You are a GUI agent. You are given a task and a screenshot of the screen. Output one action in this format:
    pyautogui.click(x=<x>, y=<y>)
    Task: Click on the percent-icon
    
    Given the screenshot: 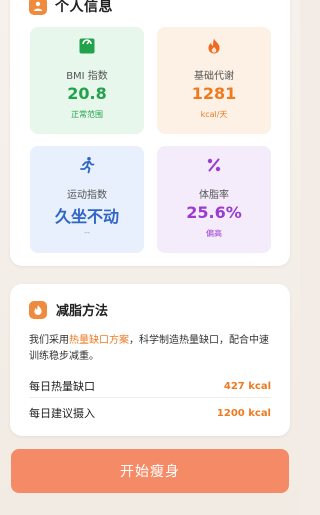 What is the action you would take?
    pyautogui.click(x=214, y=166)
    